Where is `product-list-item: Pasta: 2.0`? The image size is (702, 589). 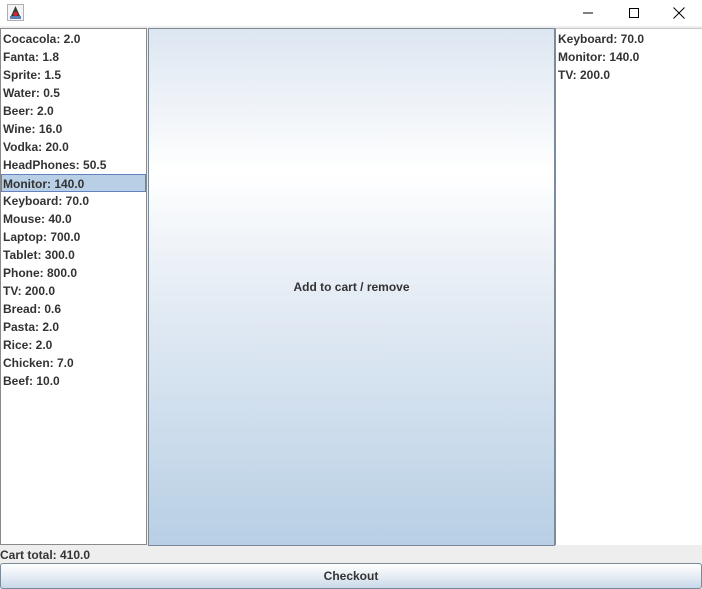
product-list-item: Pasta: 2.0 is located at coordinates (73, 327).